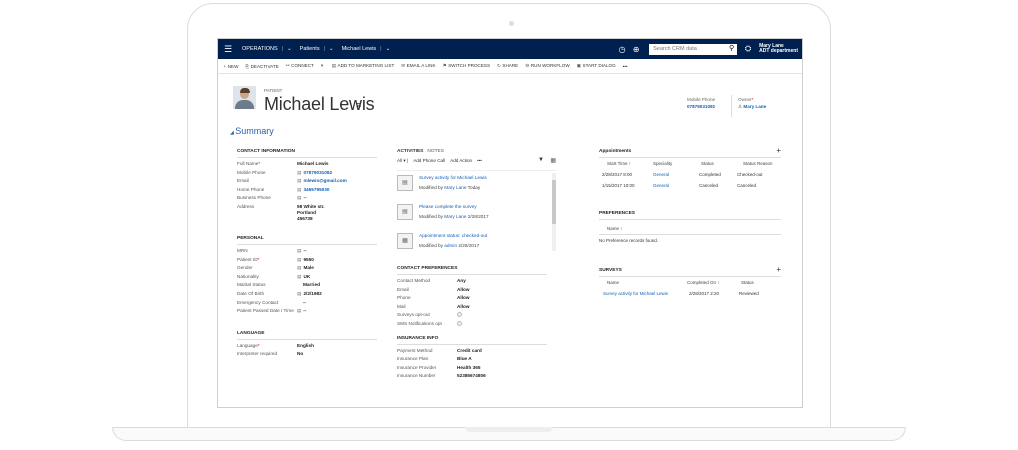  I want to click on surveys-opt-out-toggle, so click(459, 315).